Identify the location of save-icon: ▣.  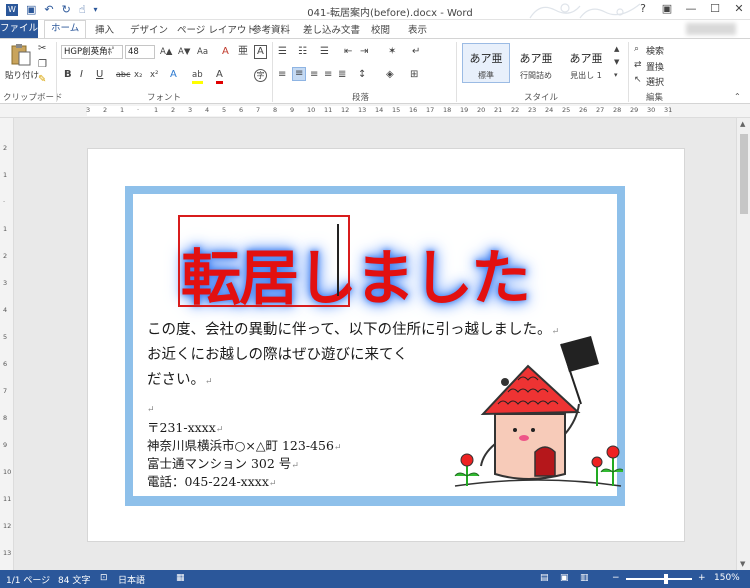
(31, 10).